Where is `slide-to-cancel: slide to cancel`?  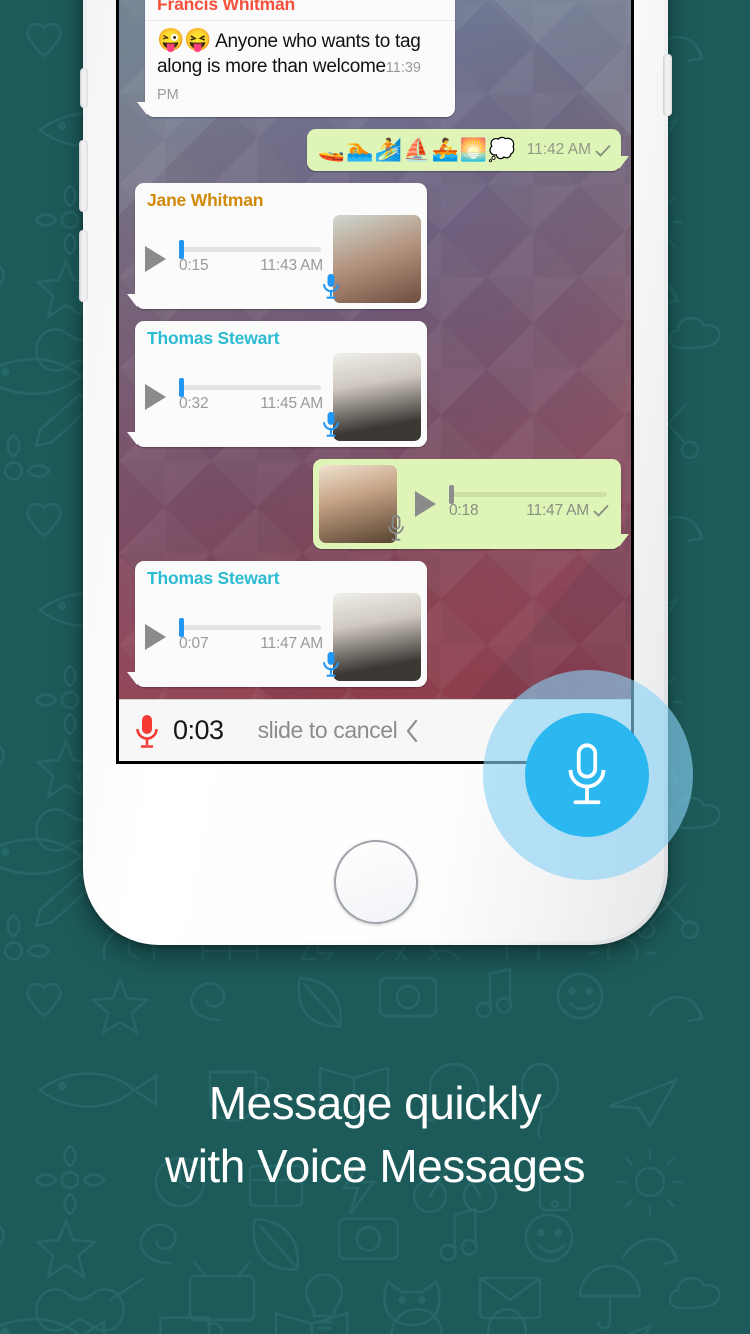 slide-to-cancel: slide to cancel is located at coordinates (339, 730).